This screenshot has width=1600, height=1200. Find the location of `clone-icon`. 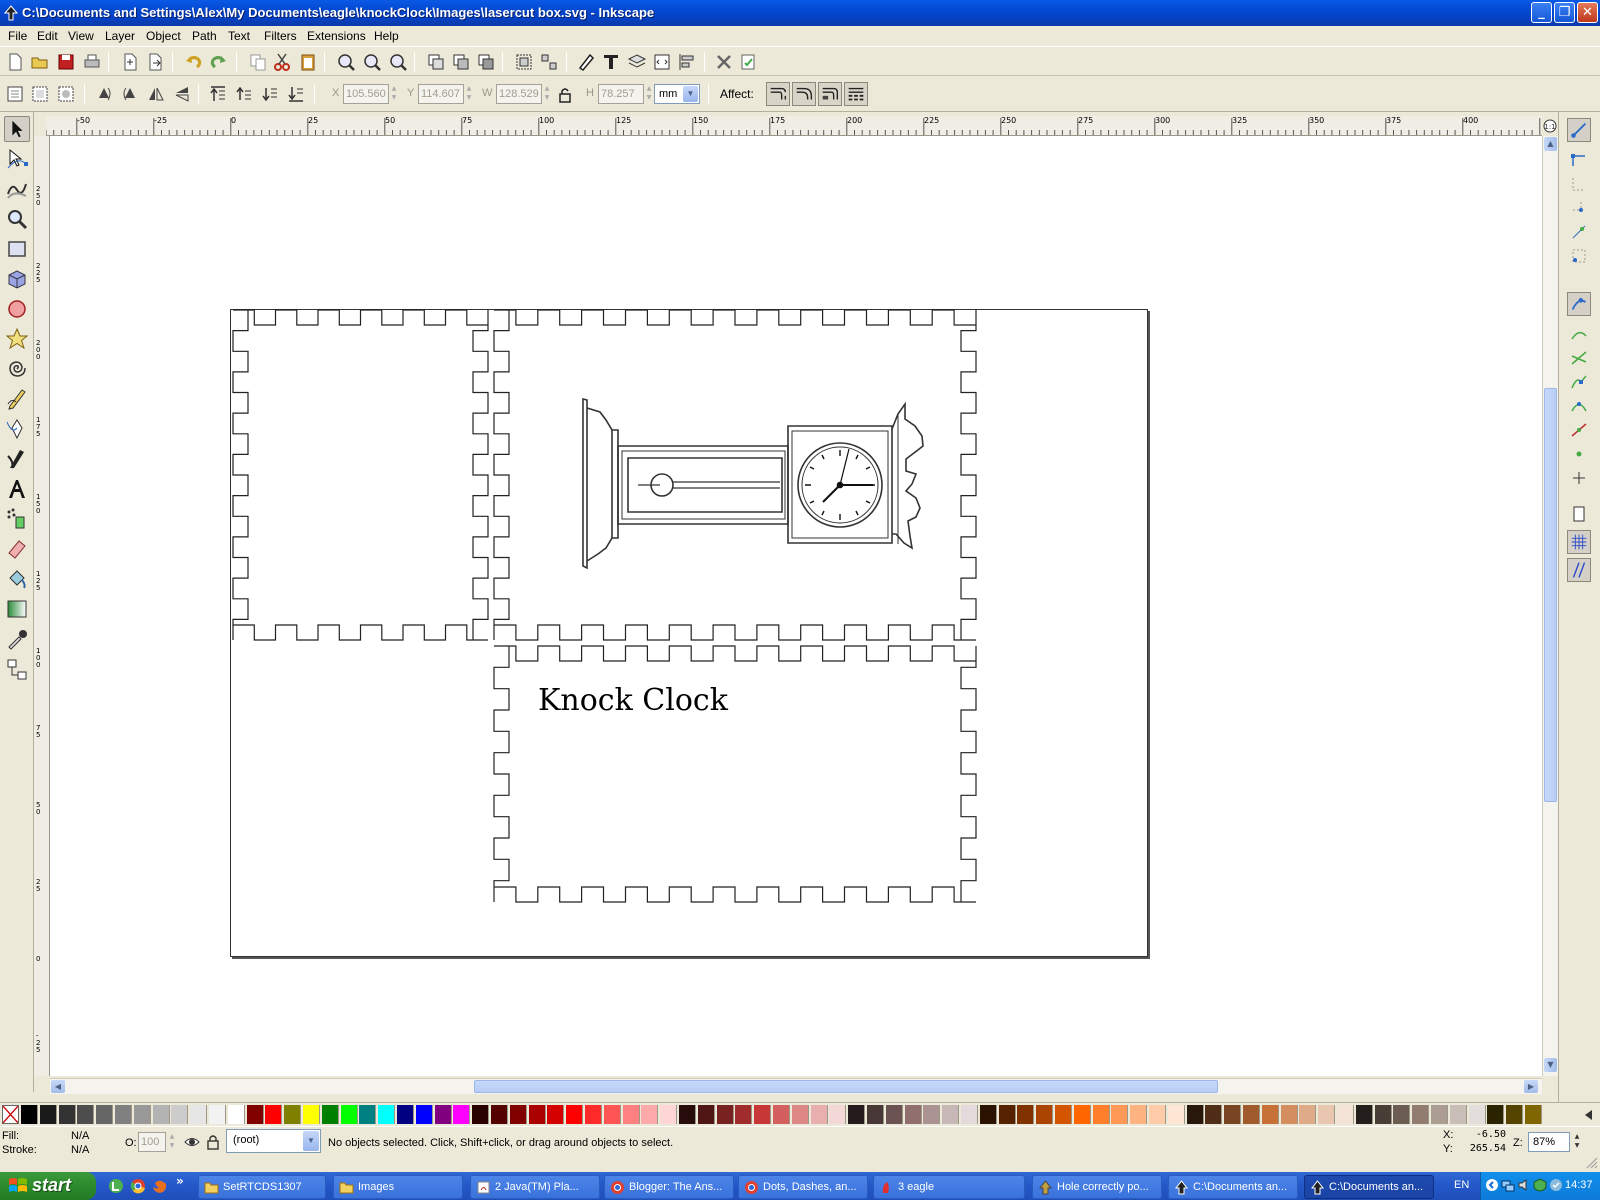

clone-icon is located at coordinates (461, 62).